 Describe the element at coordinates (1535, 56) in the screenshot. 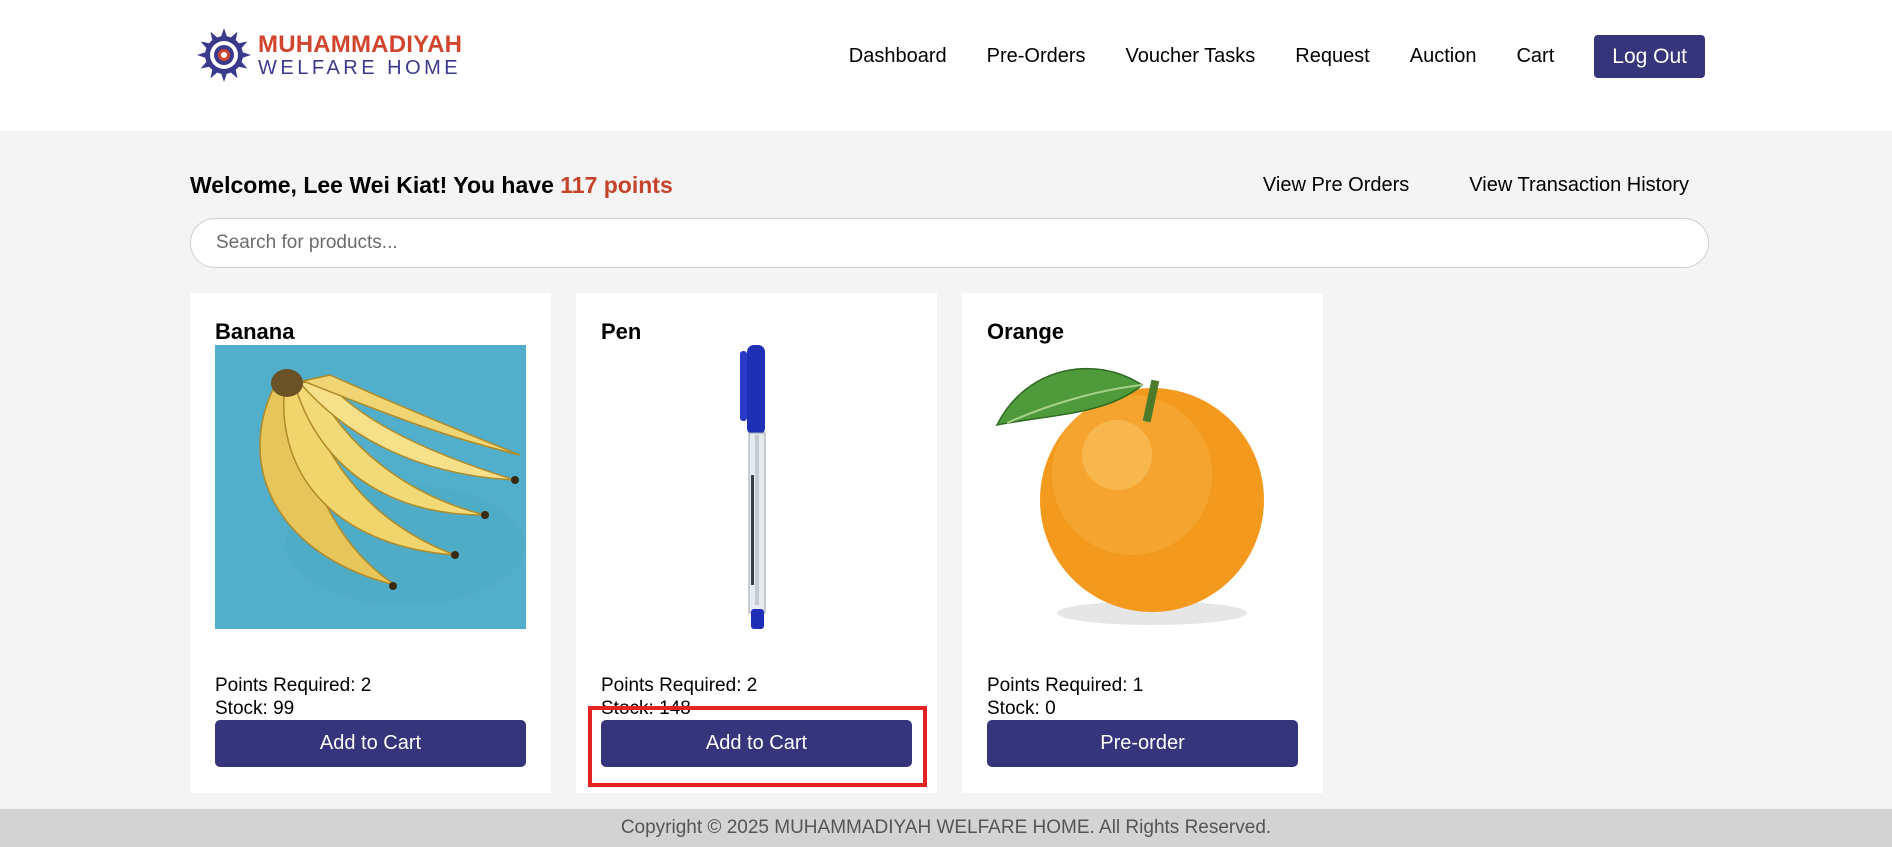

I see `nav-cart: Cart` at that location.